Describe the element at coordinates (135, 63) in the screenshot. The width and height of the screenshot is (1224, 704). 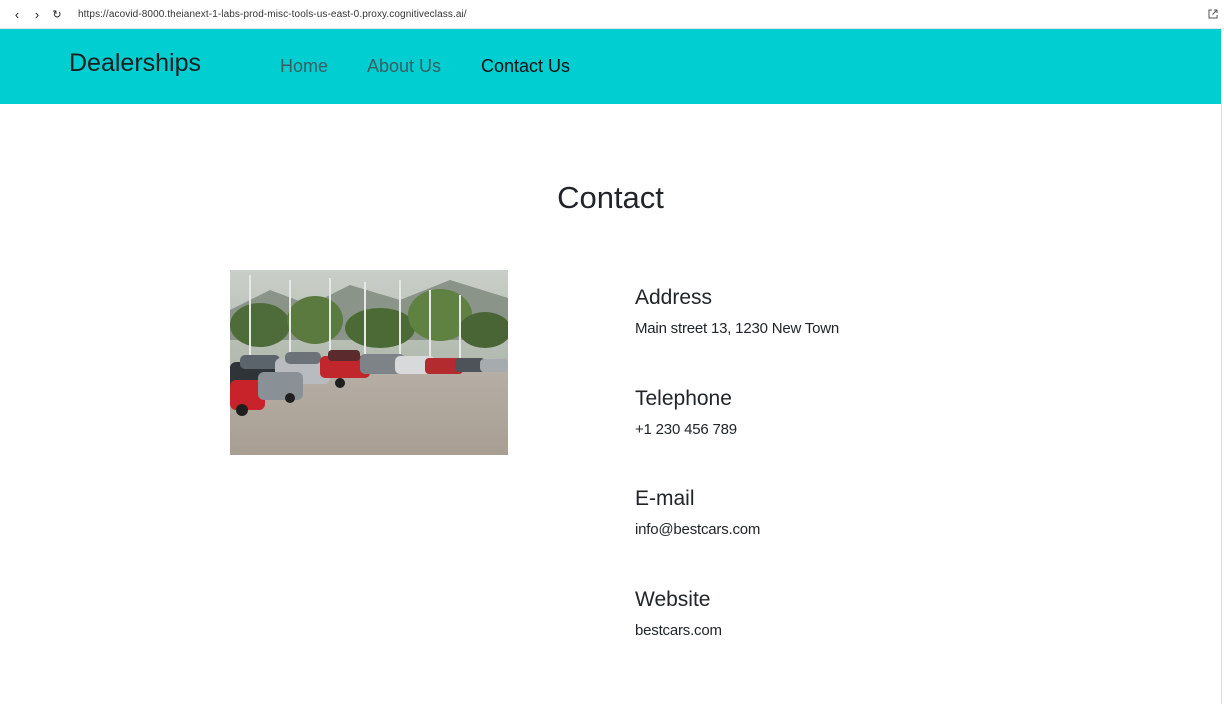
I see `brand-link: Dealerships` at that location.